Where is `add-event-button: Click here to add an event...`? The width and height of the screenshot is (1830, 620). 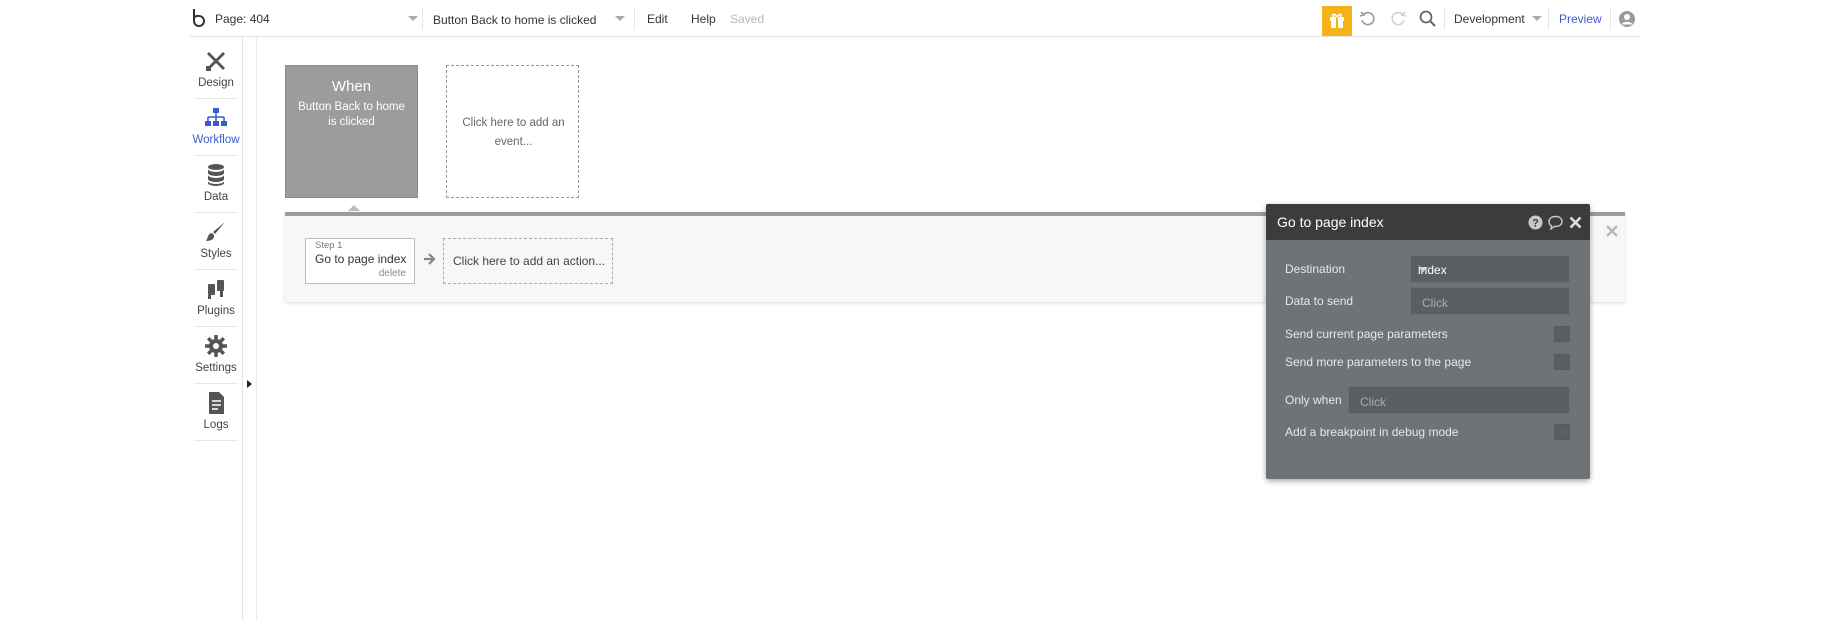
add-event-button: Click here to add an event... is located at coordinates (512, 131).